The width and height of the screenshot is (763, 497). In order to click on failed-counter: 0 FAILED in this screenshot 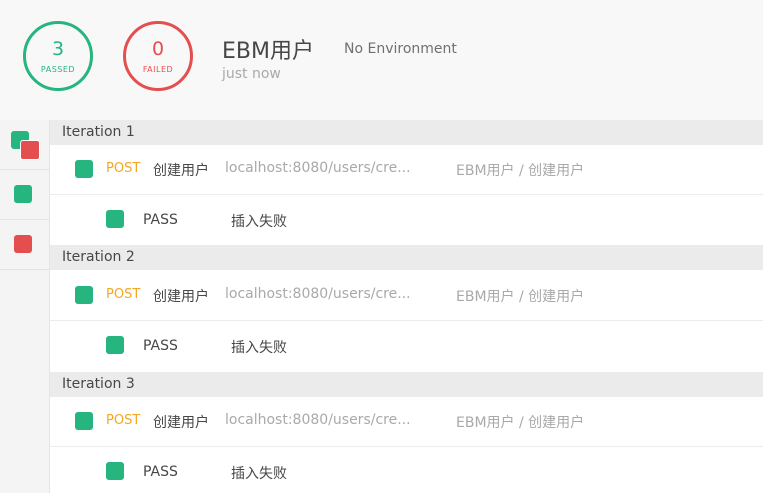, I will do `click(158, 56)`.